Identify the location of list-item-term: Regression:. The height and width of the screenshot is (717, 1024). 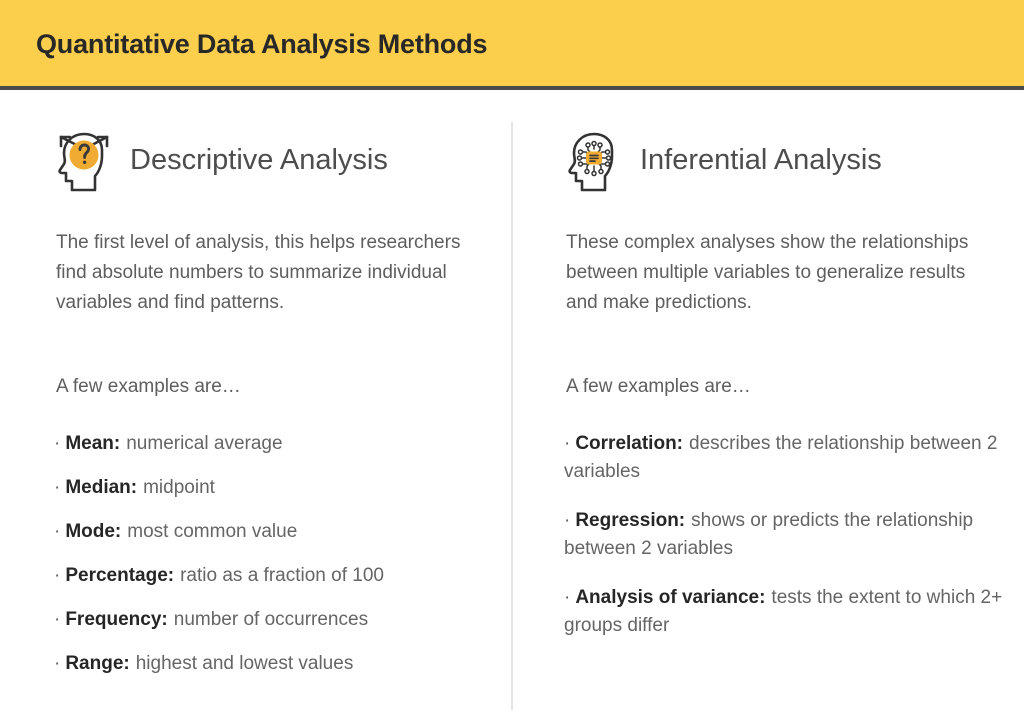
(630, 520).